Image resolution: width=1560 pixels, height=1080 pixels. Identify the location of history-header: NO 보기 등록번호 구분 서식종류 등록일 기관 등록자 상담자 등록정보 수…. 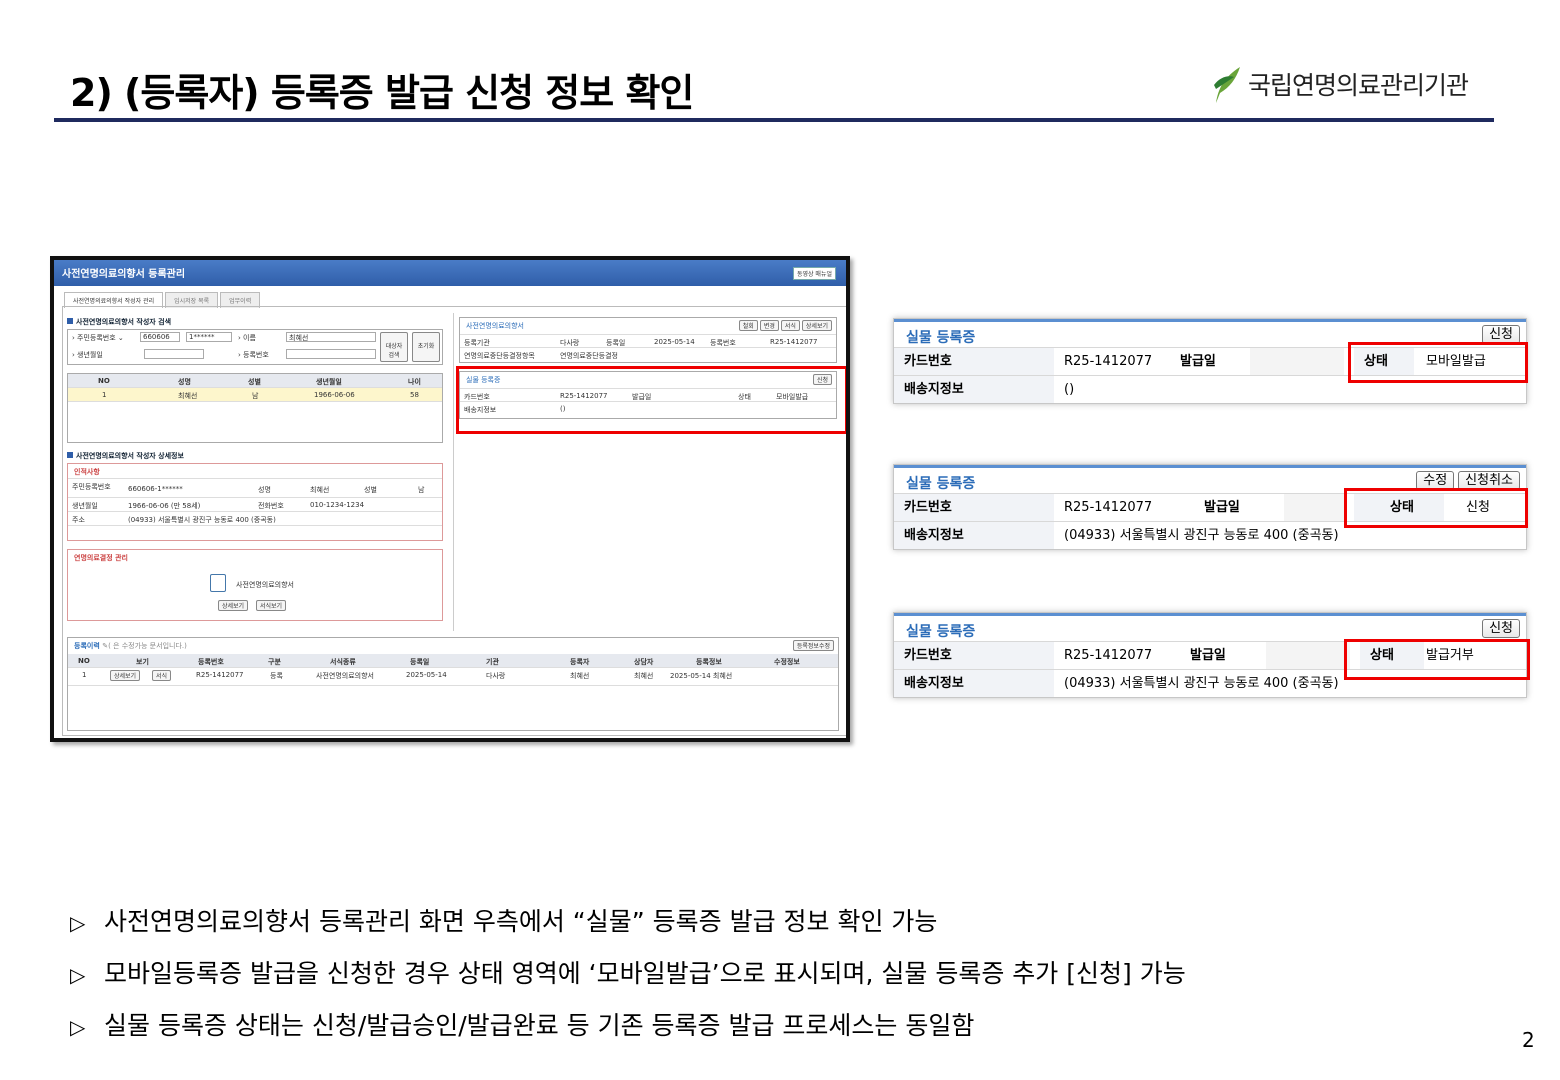
(453, 661).